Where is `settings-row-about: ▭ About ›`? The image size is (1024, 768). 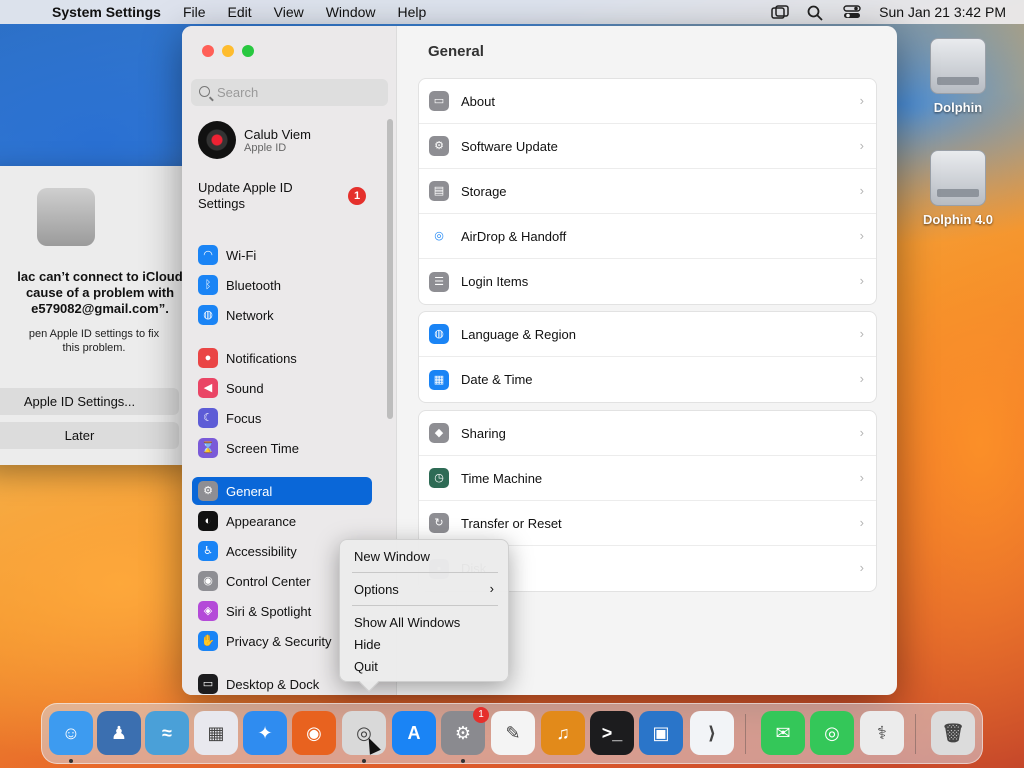
settings-row-about: ▭ About › is located at coordinates (647, 101).